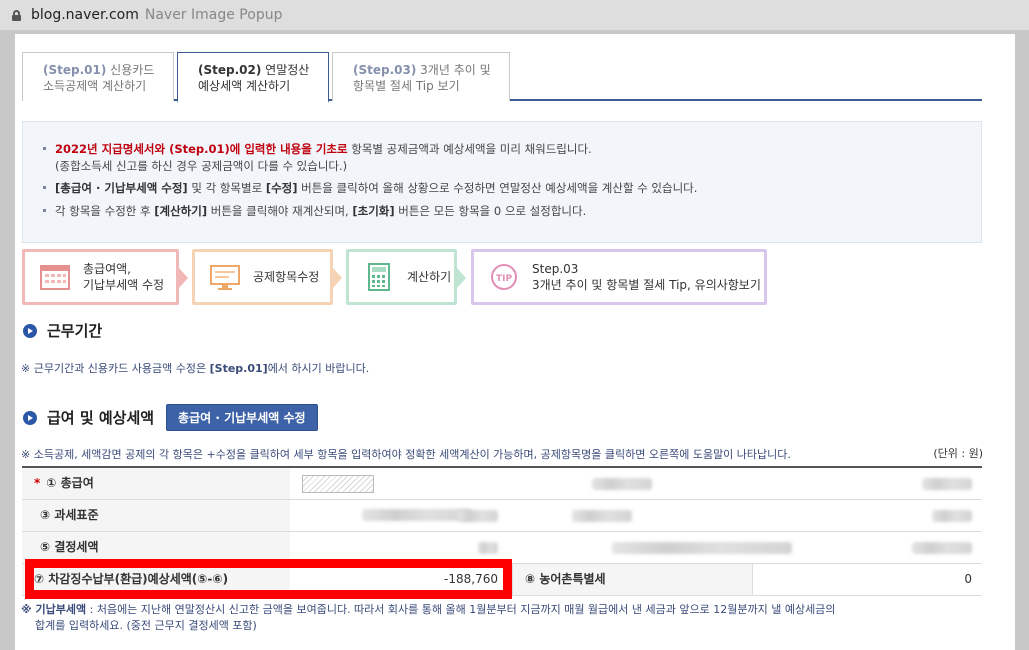 This screenshot has width=1029, height=650. I want to click on row-label: ③ 과세표준, so click(156, 515).